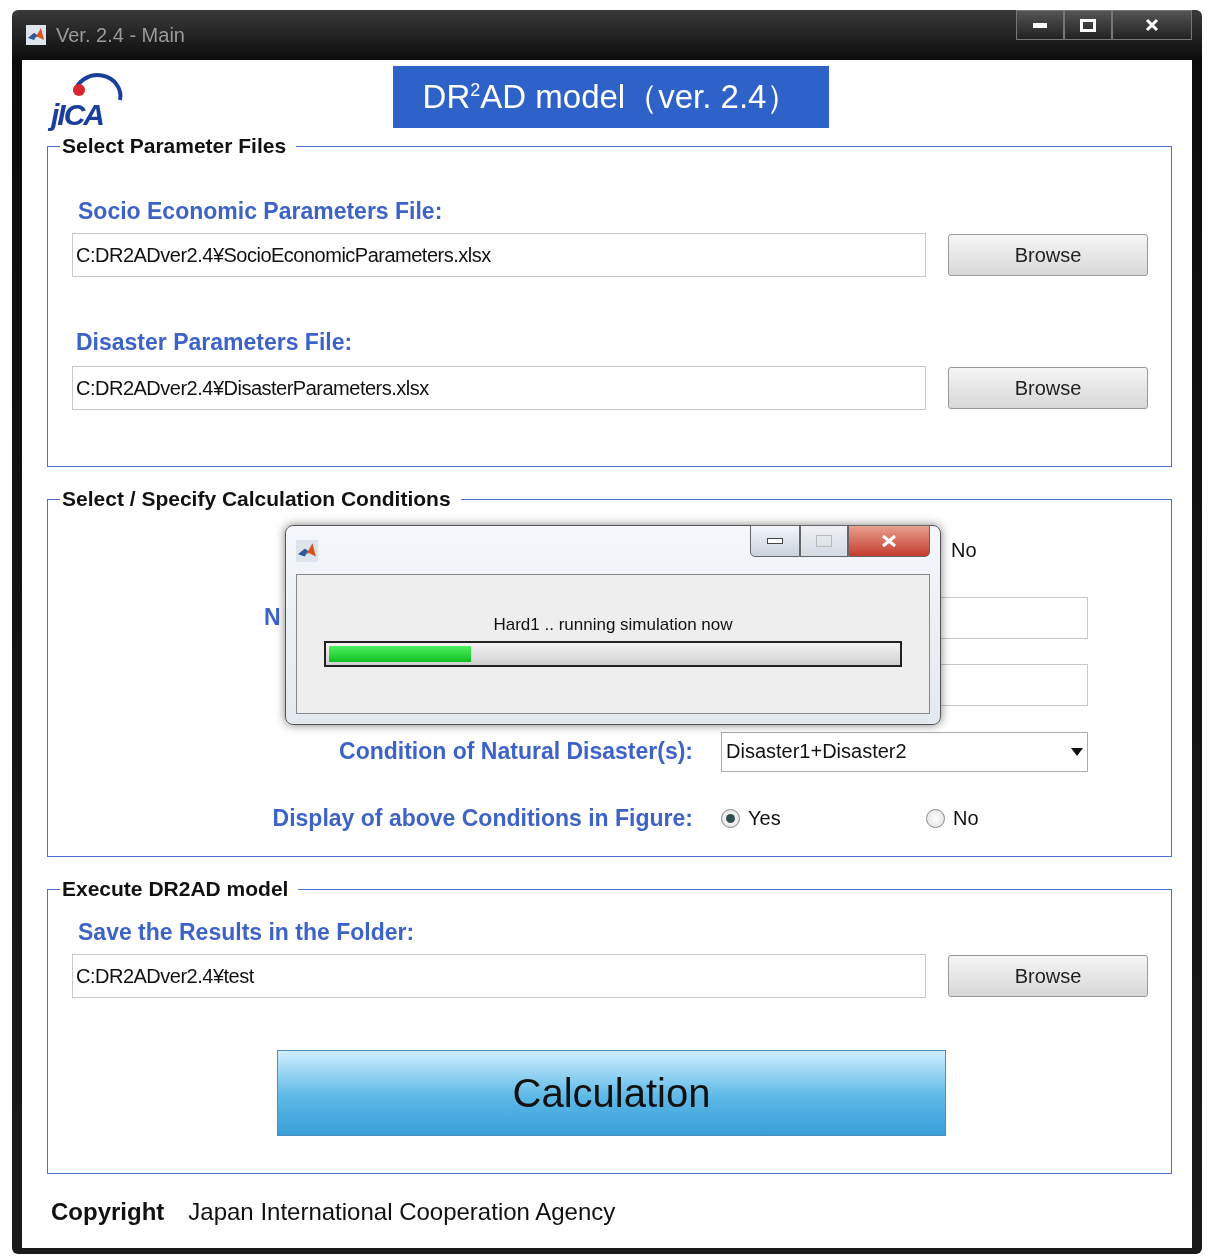  Describe the element at coordinates (499, 976) in the screenshot. I see `folder-path-field: C:DR2ADver2.4¥test` at that location.